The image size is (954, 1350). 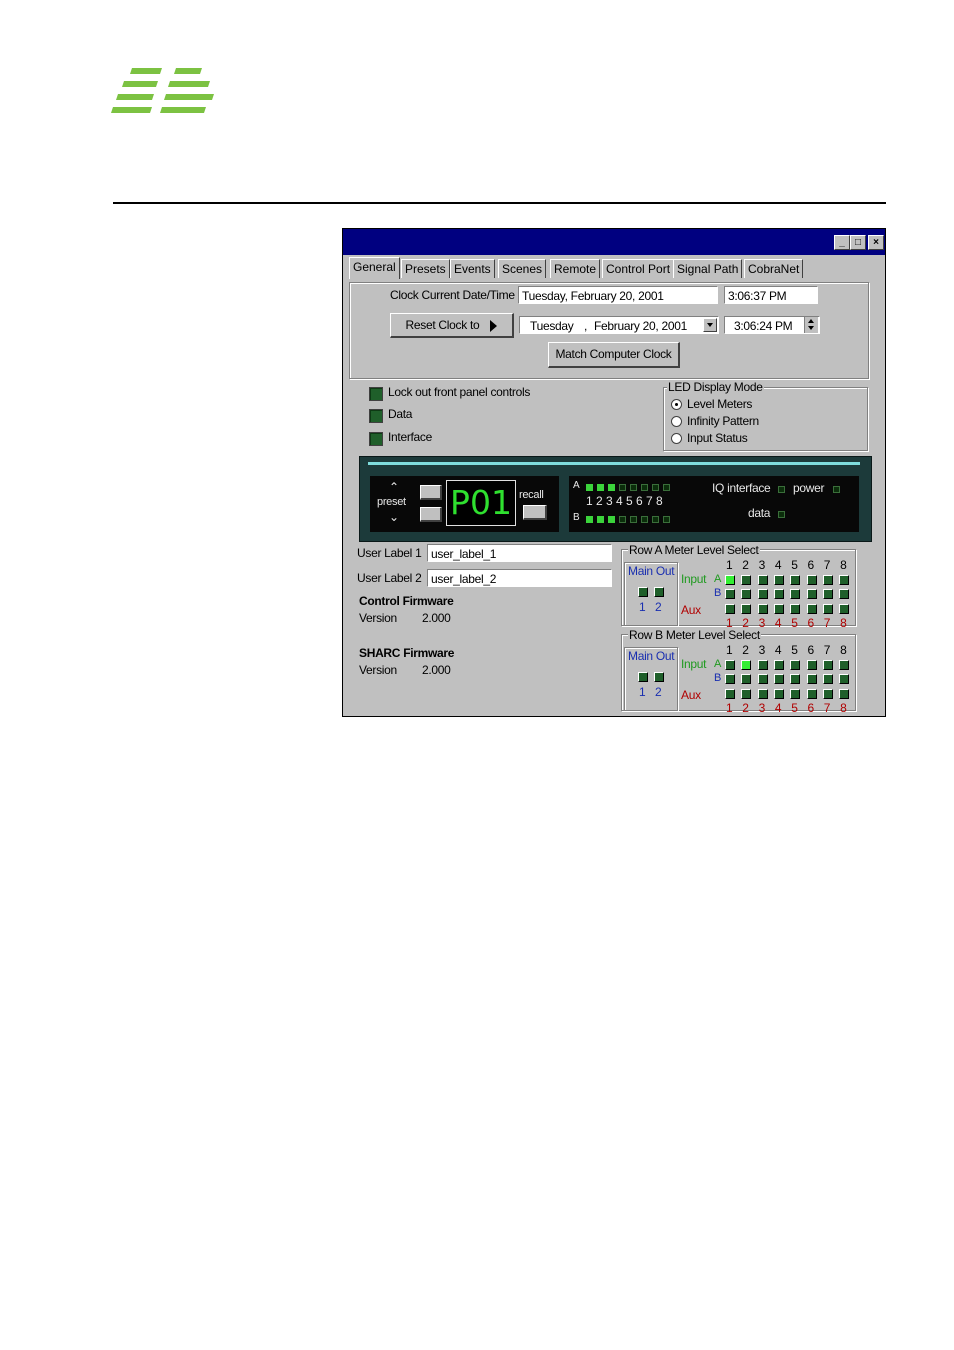 I want to click on meterA-top-num-2: 2, so click(x=745, y=565).